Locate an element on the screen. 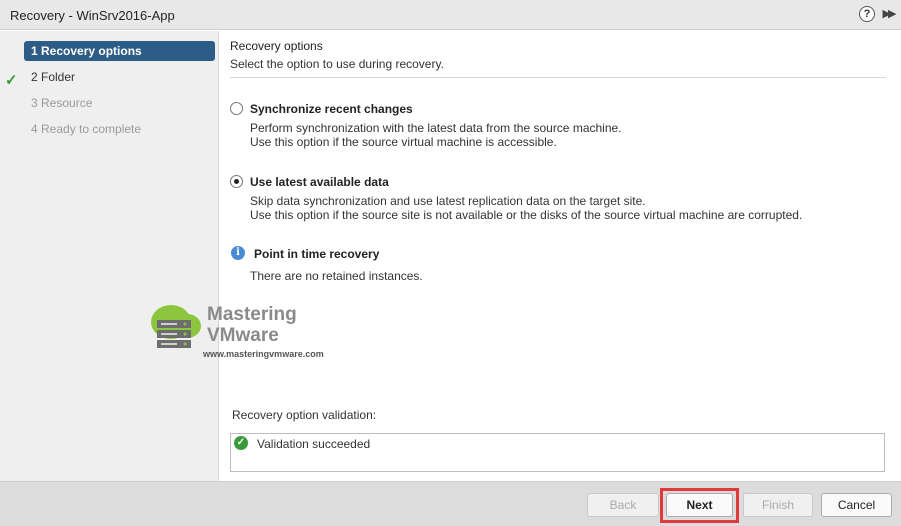 This screenshot has width=901, height=526. watermark-logo: Mastering VMware www.masteringvmware.com is located at coordinates (247, 331).